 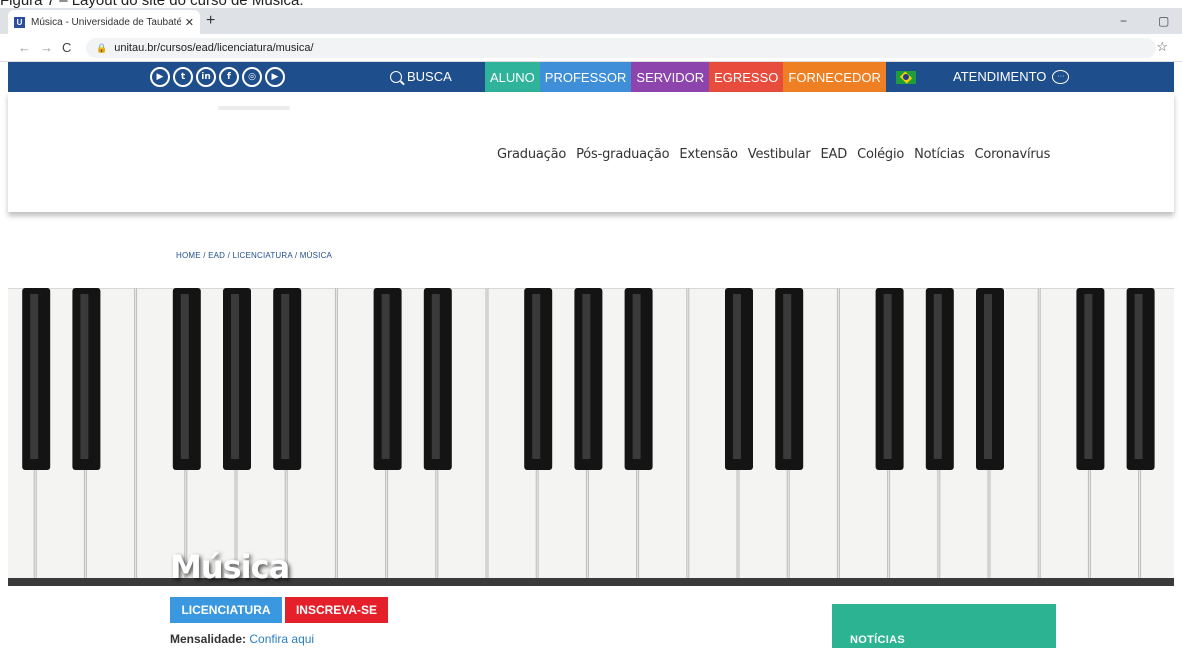 What do you see at coordinates (281, 639) in the screenshot?
I see `mensalidade-link: Confira aqui` at bounding box center [281, 639].